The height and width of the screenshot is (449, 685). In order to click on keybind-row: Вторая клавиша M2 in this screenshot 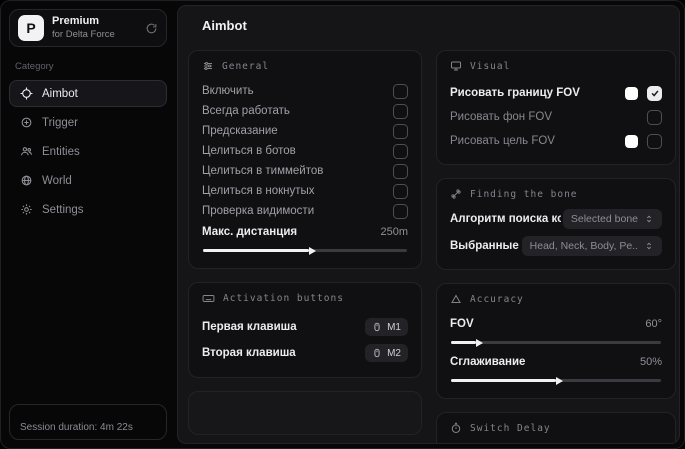, I will do `click(305, 353)`.